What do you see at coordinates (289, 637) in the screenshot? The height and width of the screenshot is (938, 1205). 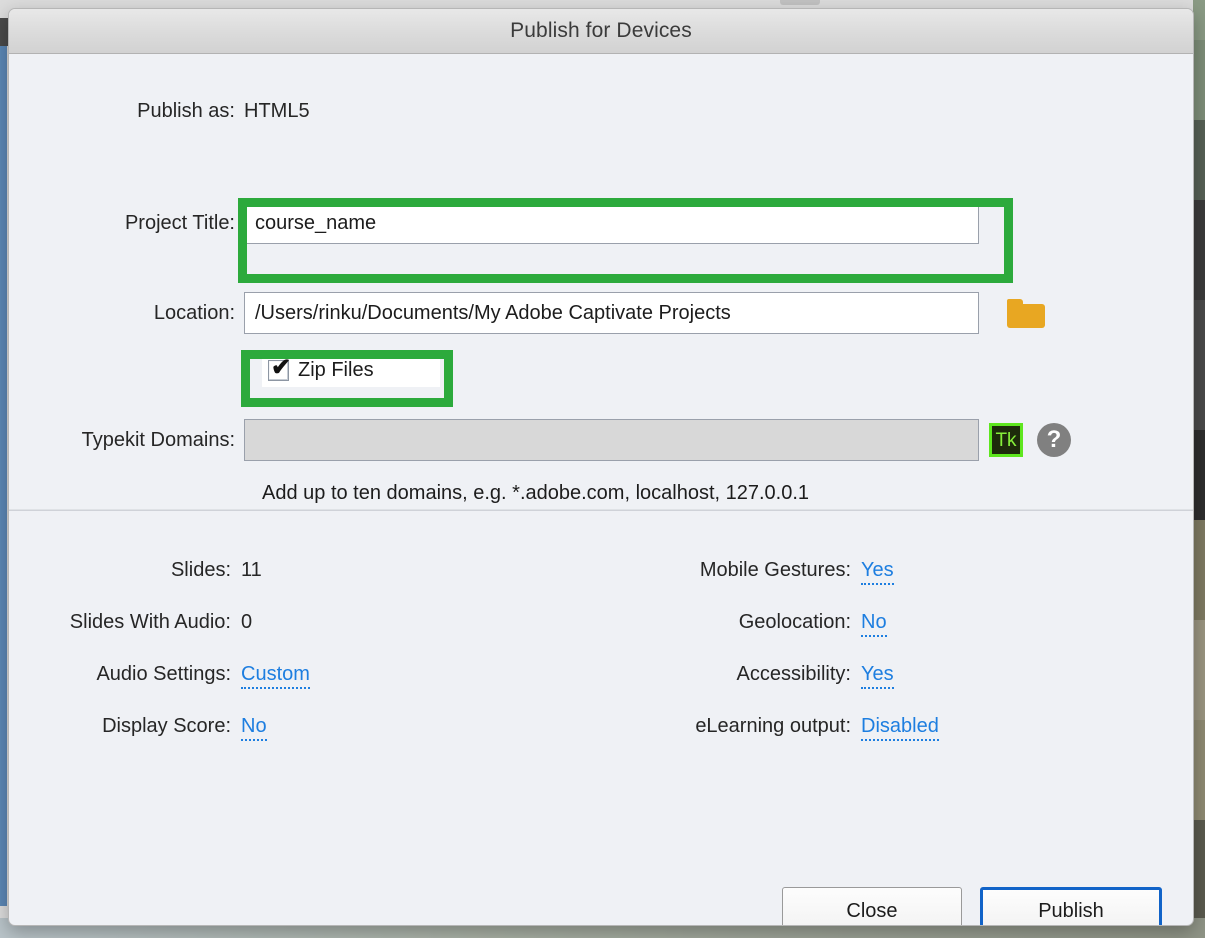 I see `summary-row: Slides With Audio: 0` at bounding box center [289, 637].